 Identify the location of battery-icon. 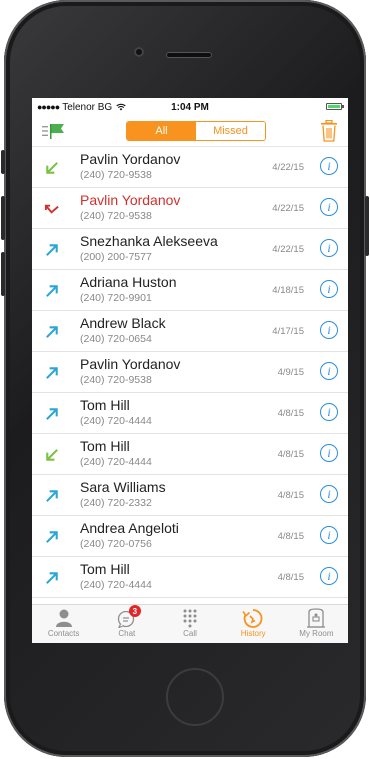
(335, 106).